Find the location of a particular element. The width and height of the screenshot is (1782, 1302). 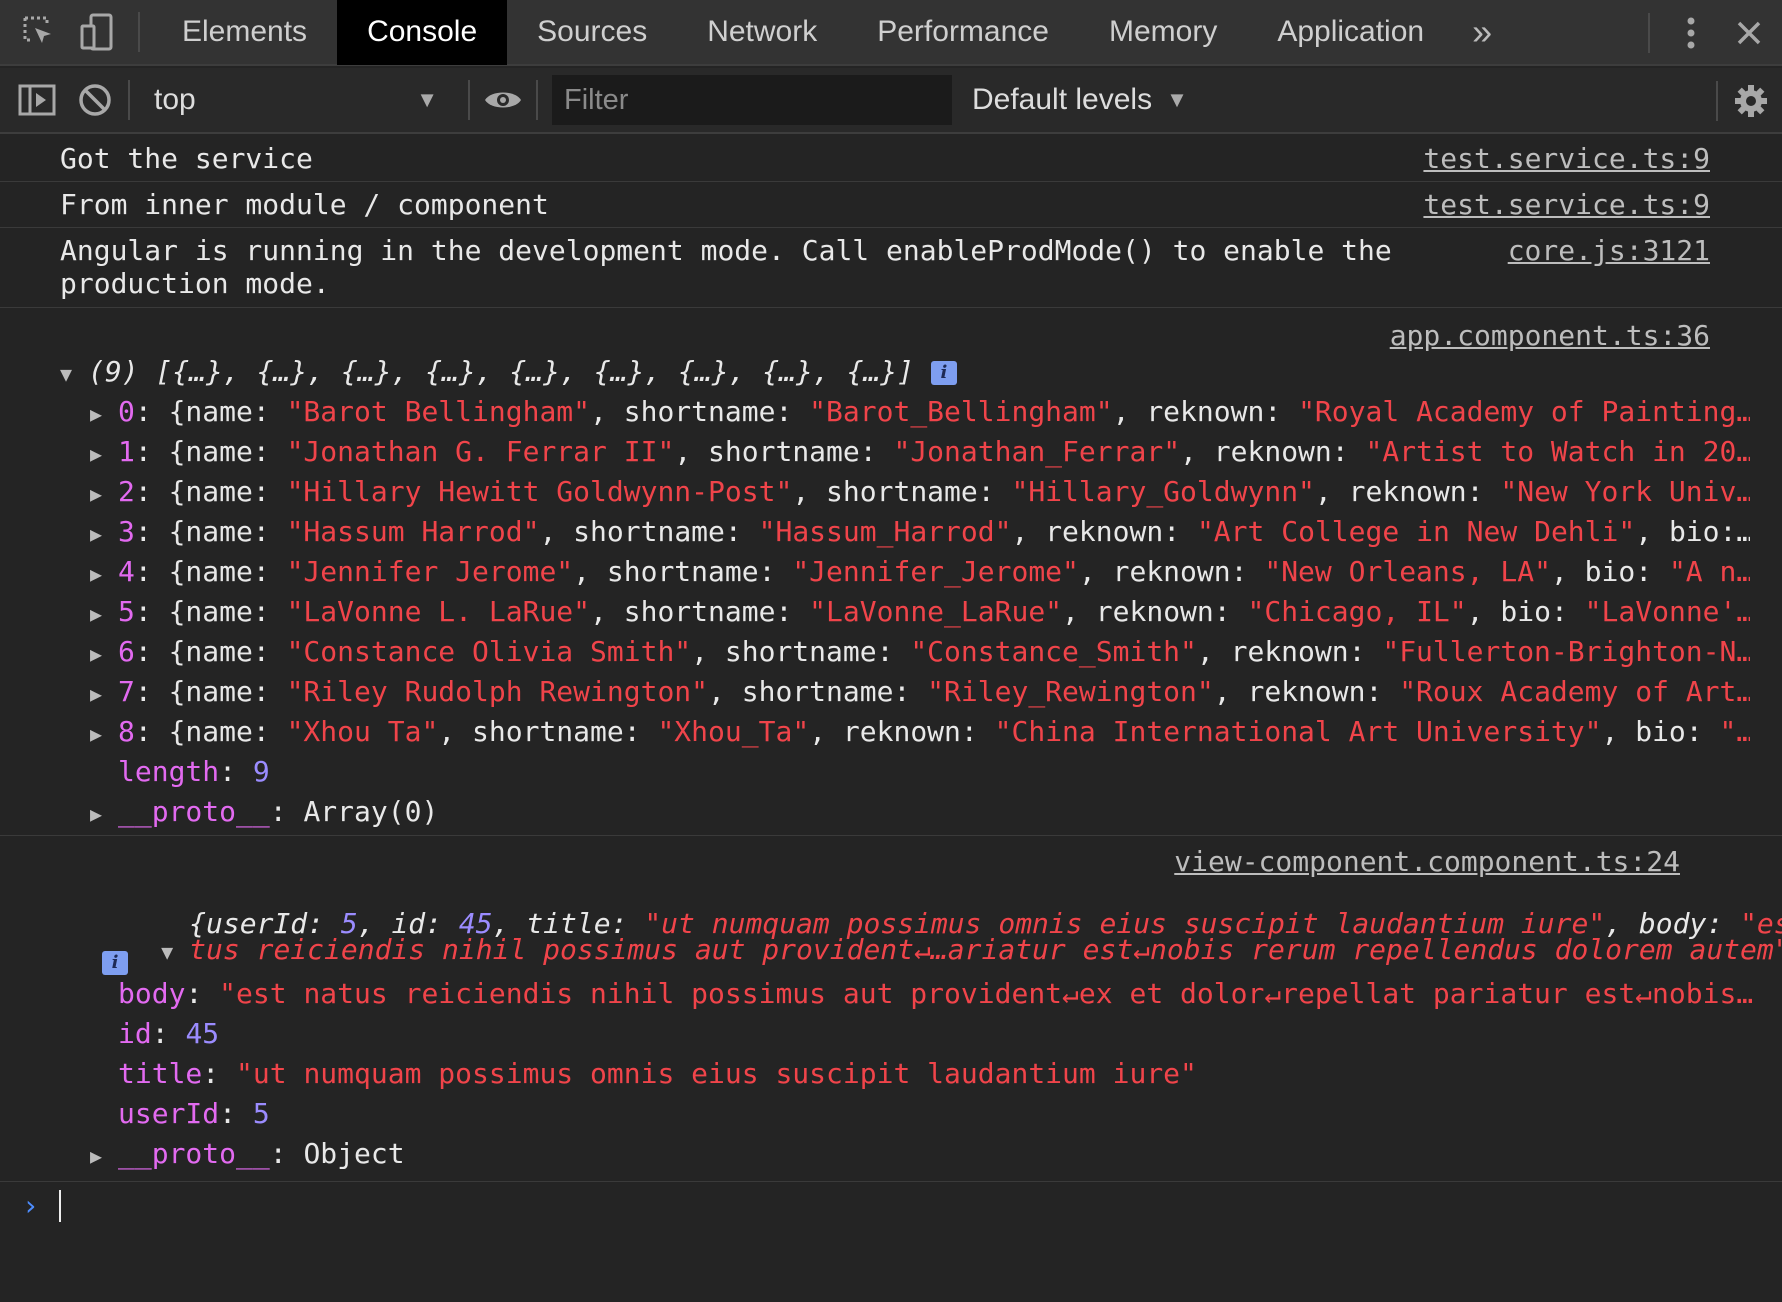

tab-application: Application is located at coordinates (1350, 32).